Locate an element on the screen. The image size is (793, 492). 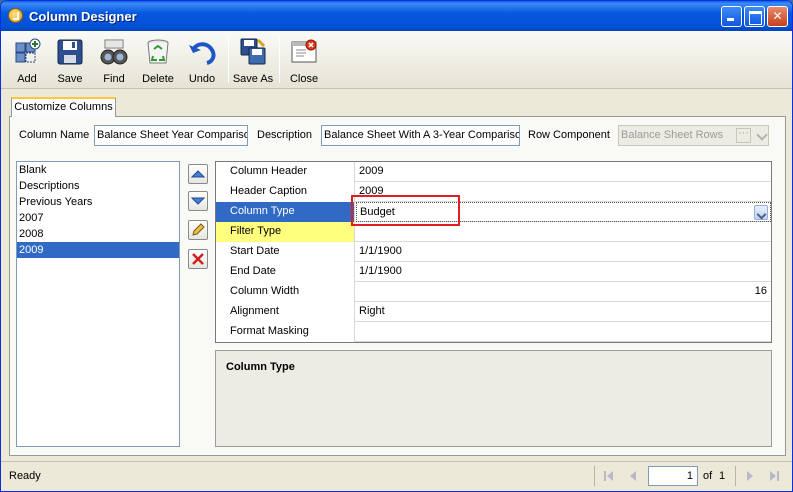
maximize-button is located at coordinates (754, 16).